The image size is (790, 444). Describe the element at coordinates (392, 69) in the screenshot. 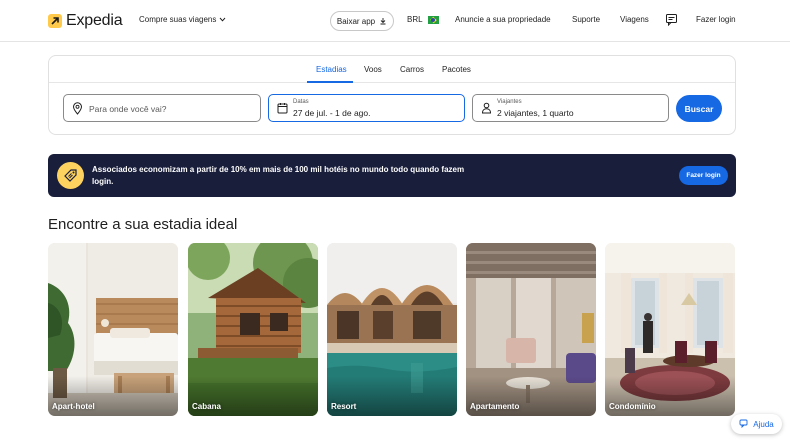

I see `search-tabs: Estadias Voos Carros Pacotes` at that location.